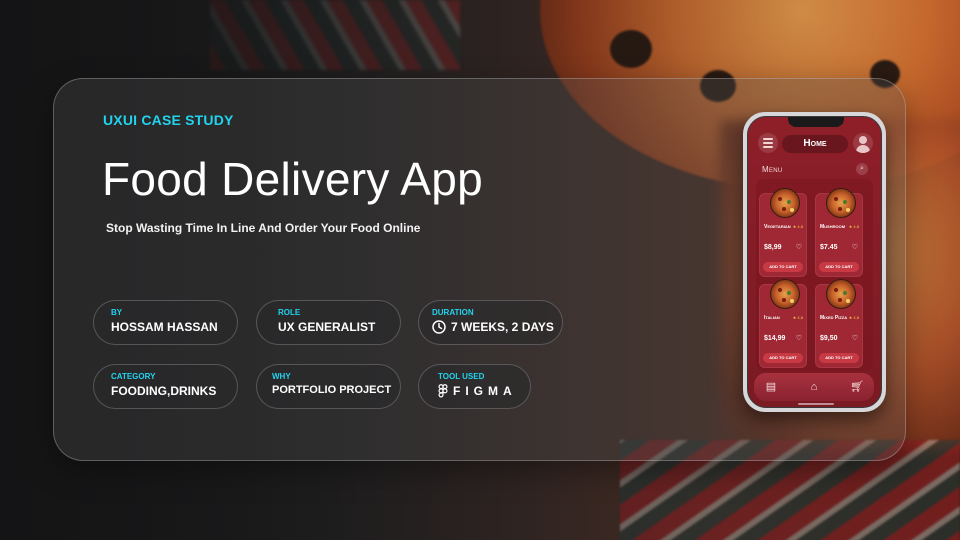 The width and height of the screenshot is (960, 540). I want to click on figma-icon, so click(443, 391).